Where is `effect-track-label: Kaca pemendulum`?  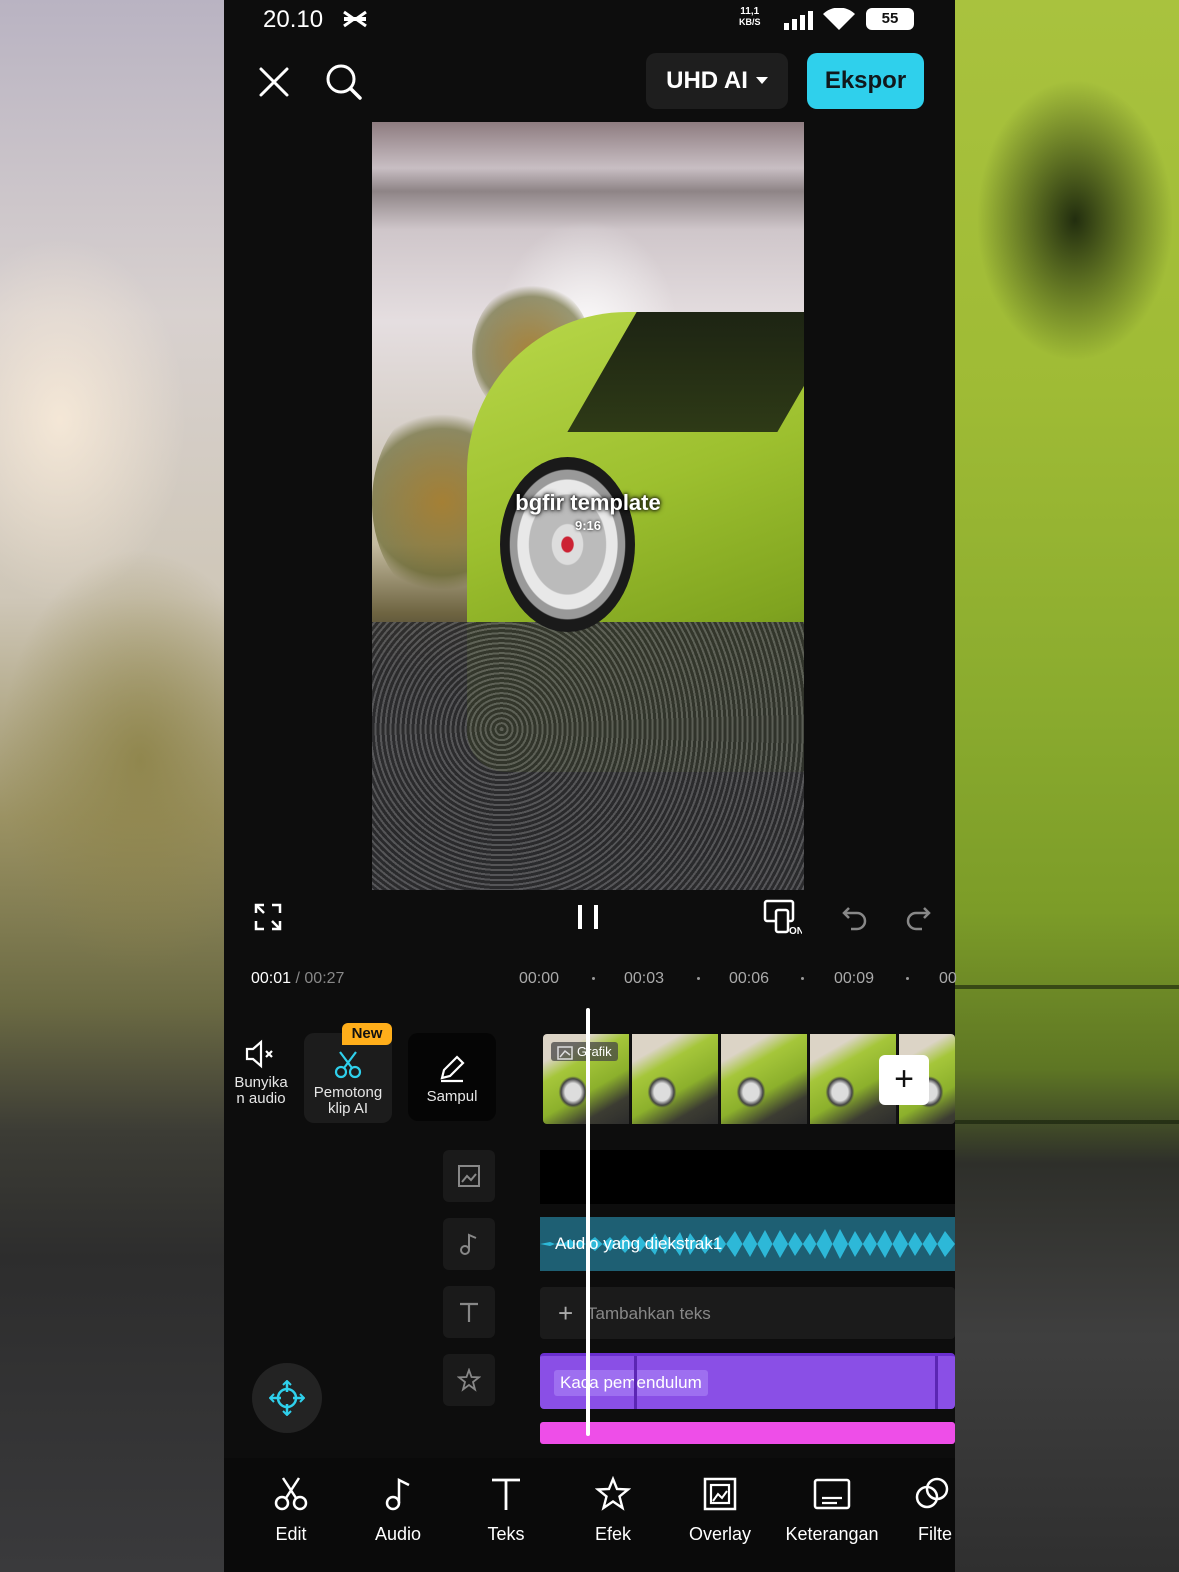 effect-track-label: Kaca pemendulum is located at coordinates (631, 1383).